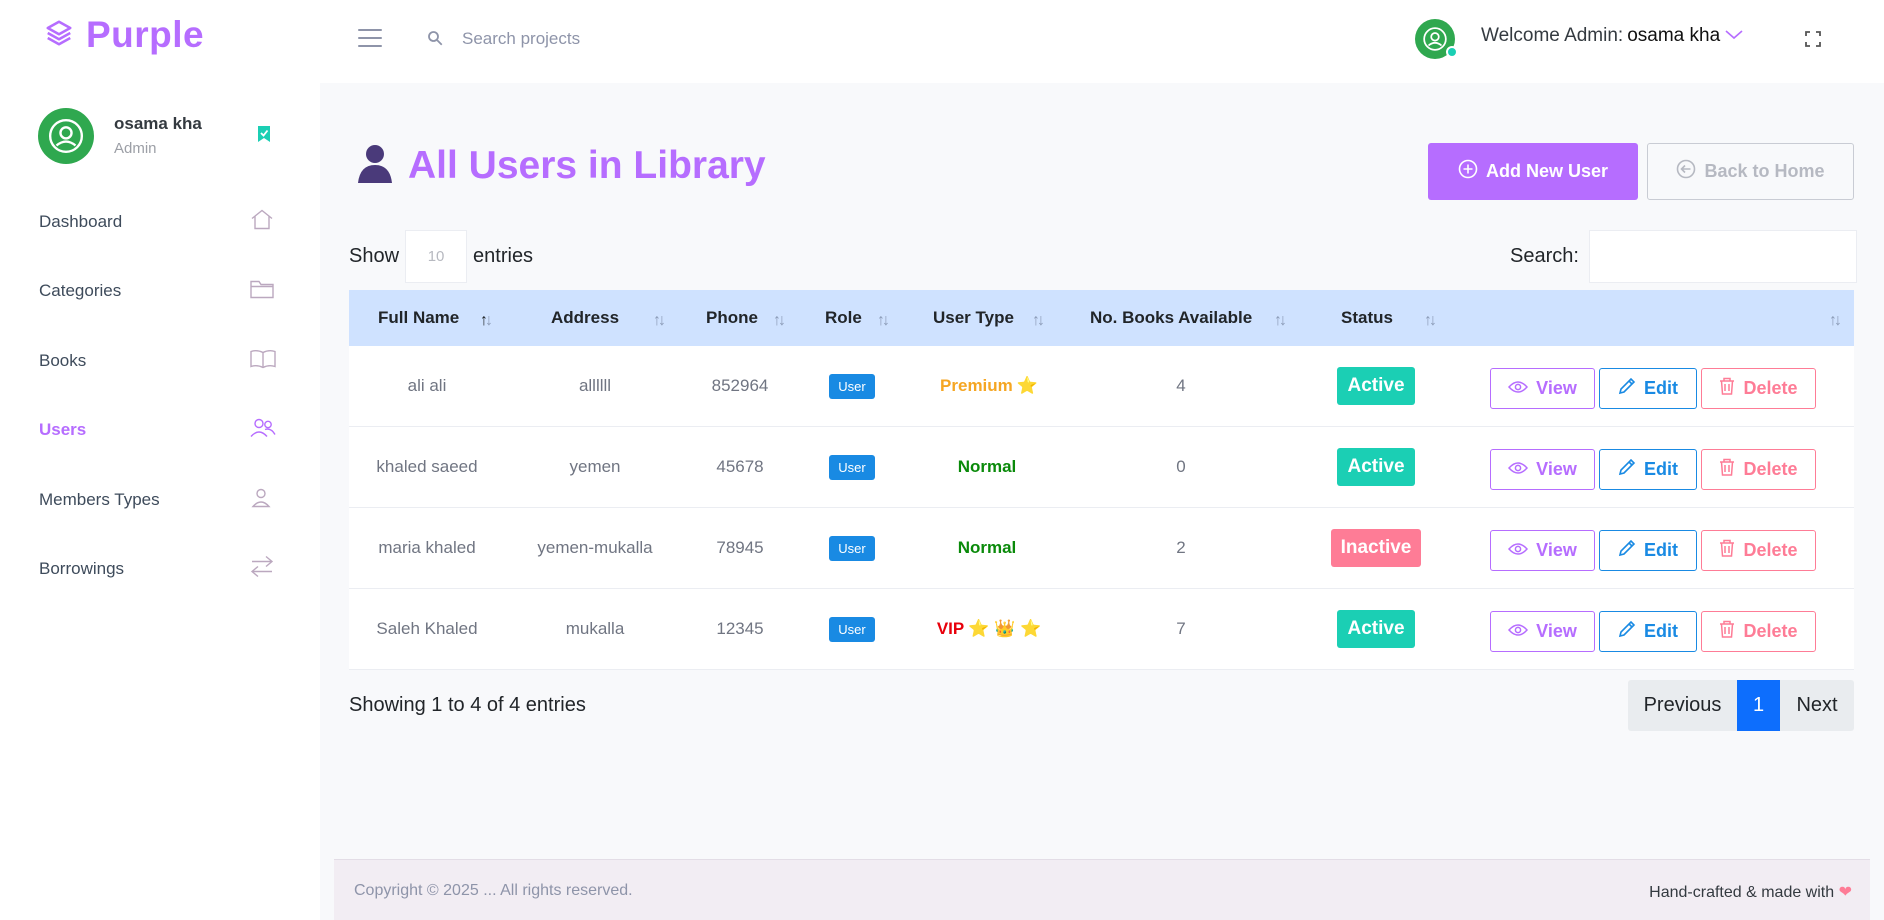 The height and width of the screenshot is (920, 1884). Describe the element at coordinates (436, 256) in the screenshot. I see `entries-select: 10` at that location.